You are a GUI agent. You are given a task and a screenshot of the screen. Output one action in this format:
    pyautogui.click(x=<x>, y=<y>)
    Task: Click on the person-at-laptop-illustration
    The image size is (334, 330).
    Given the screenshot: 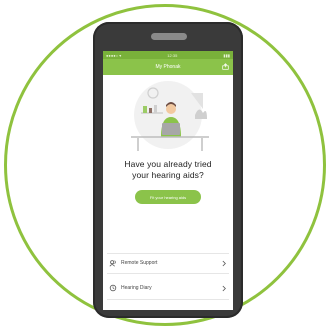 What is the action you would take?
    pyautogui.click(x=168, y=117)
    